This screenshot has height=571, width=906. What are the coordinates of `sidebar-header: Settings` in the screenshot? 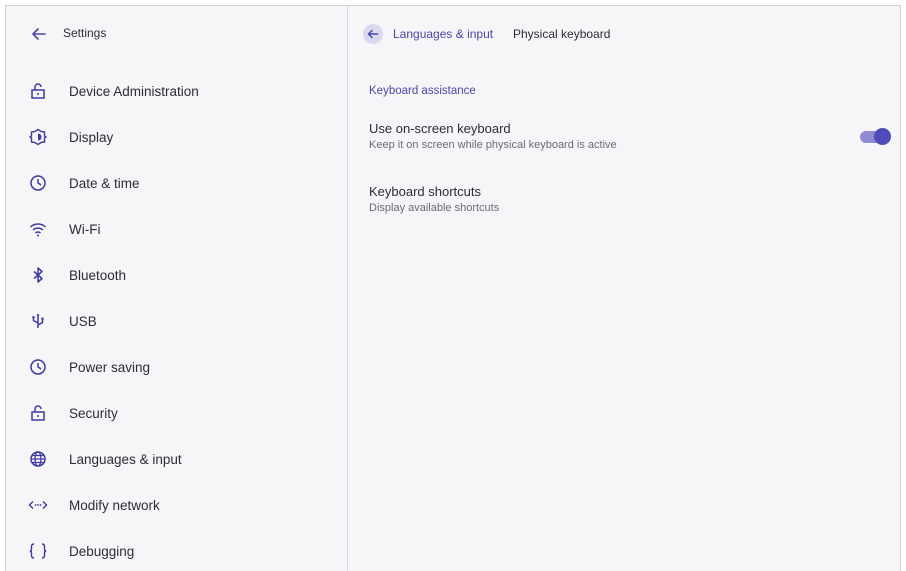 It's located at (176, 34).